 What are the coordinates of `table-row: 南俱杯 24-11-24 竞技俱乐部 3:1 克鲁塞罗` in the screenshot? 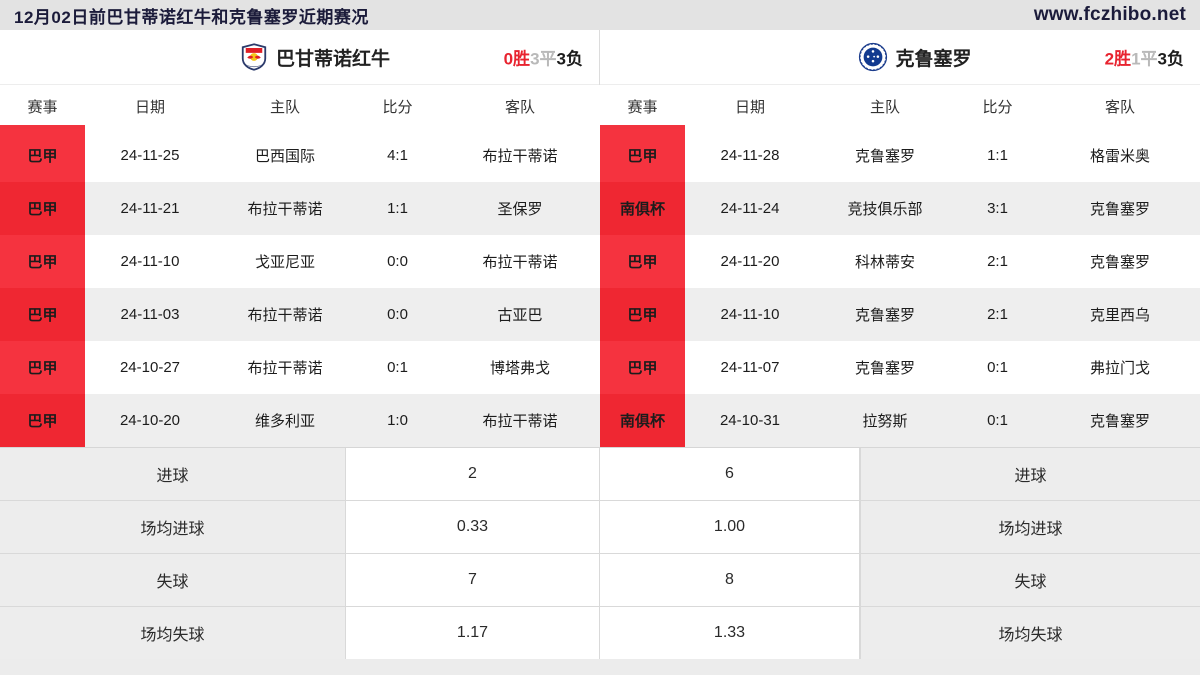 It's located at (900, 208).